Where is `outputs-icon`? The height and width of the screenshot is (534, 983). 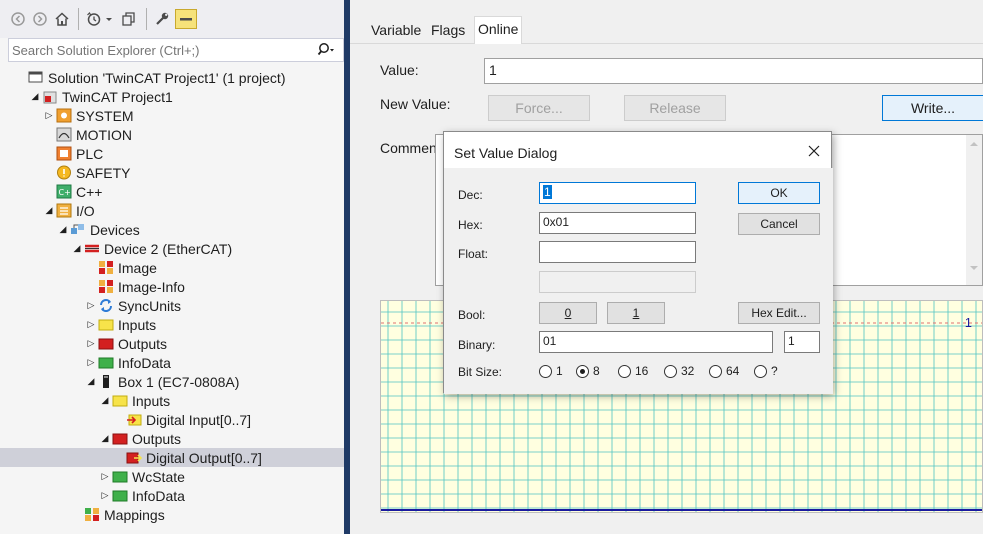 outputs-icon is located at coordinates (120, 438).